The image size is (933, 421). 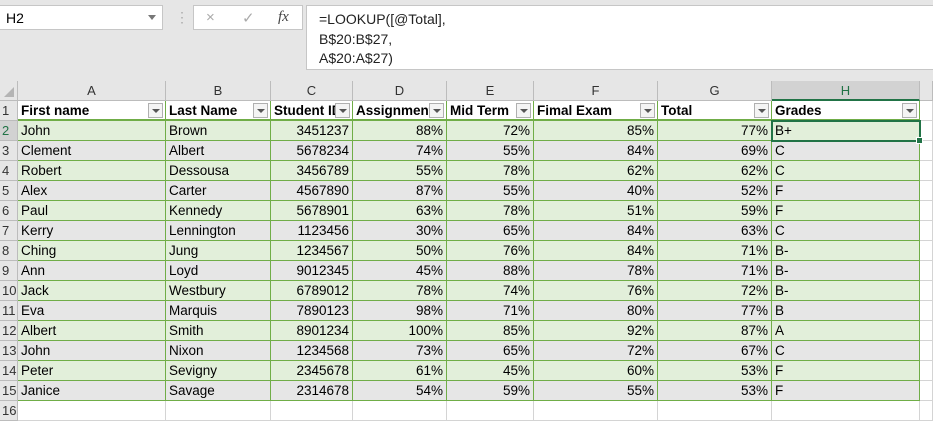 What do you see at coordinates (218, 91) in the screenshot?
I see `column-header-b: B` at bounding box center [218, 91].